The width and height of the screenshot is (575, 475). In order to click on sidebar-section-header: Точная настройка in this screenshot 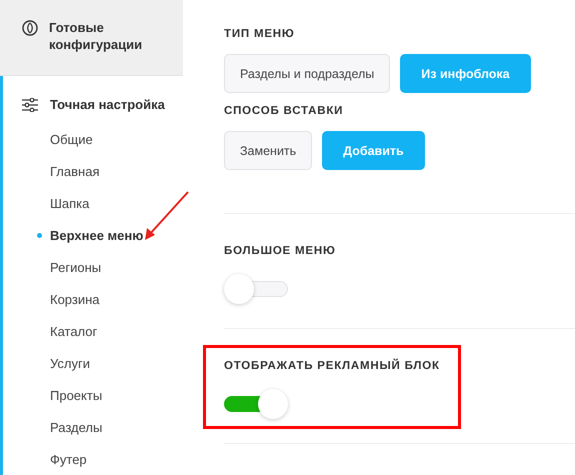, I will do `click(102, 104)`.